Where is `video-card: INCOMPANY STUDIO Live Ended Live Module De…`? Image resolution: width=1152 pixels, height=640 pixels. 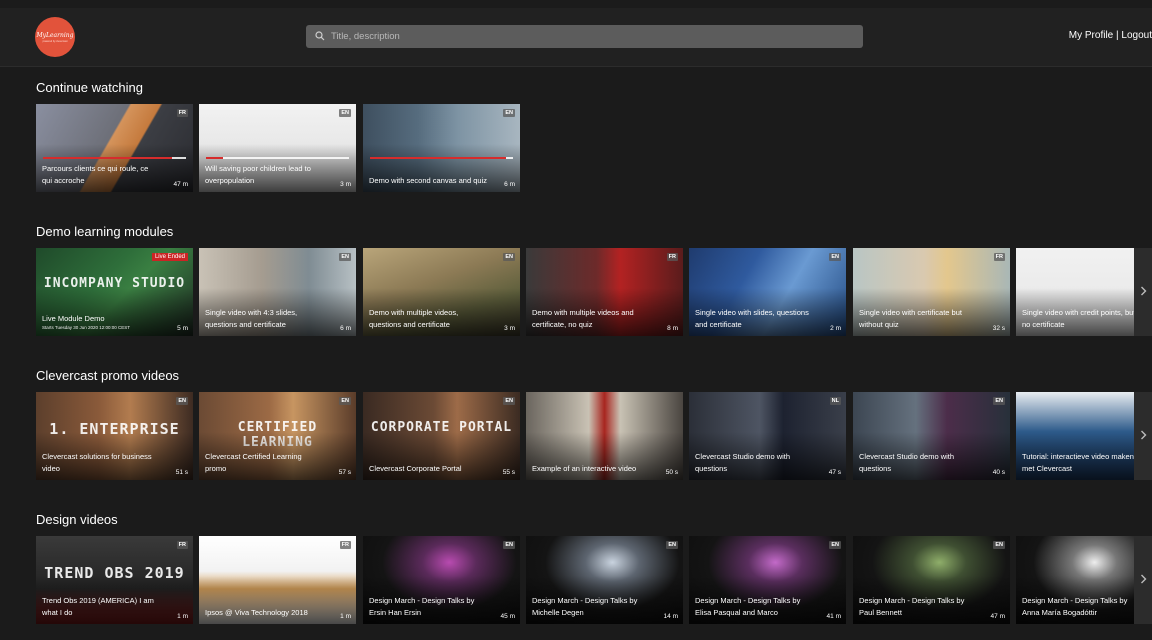 video-card: INCOMPANY STUDIO Live Ended Live Module De… is located at coordinates (114, 292).